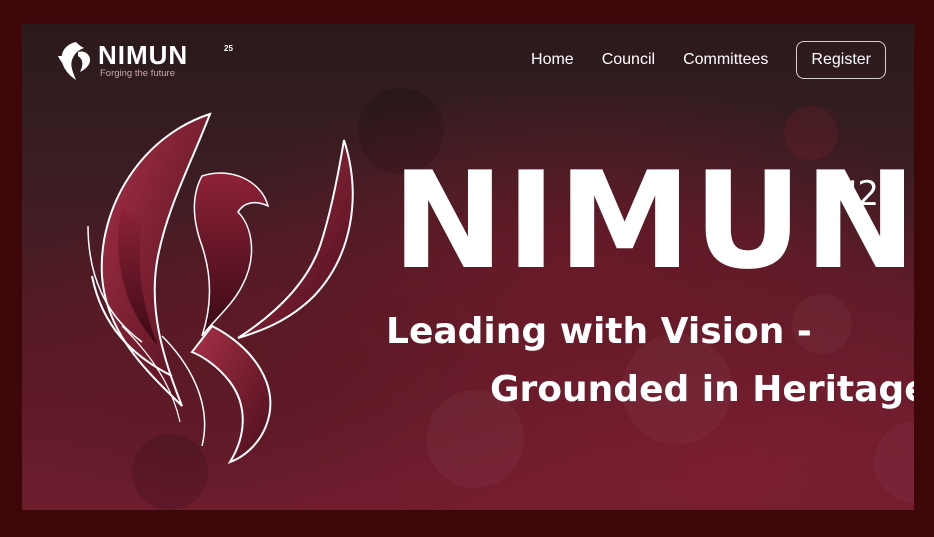 This screenshot has height=537, width=934. What do you see at coordinates (143, 55) in the screenshot?
I see `brand-name: NIMUN` at bounding box center [143, 55].